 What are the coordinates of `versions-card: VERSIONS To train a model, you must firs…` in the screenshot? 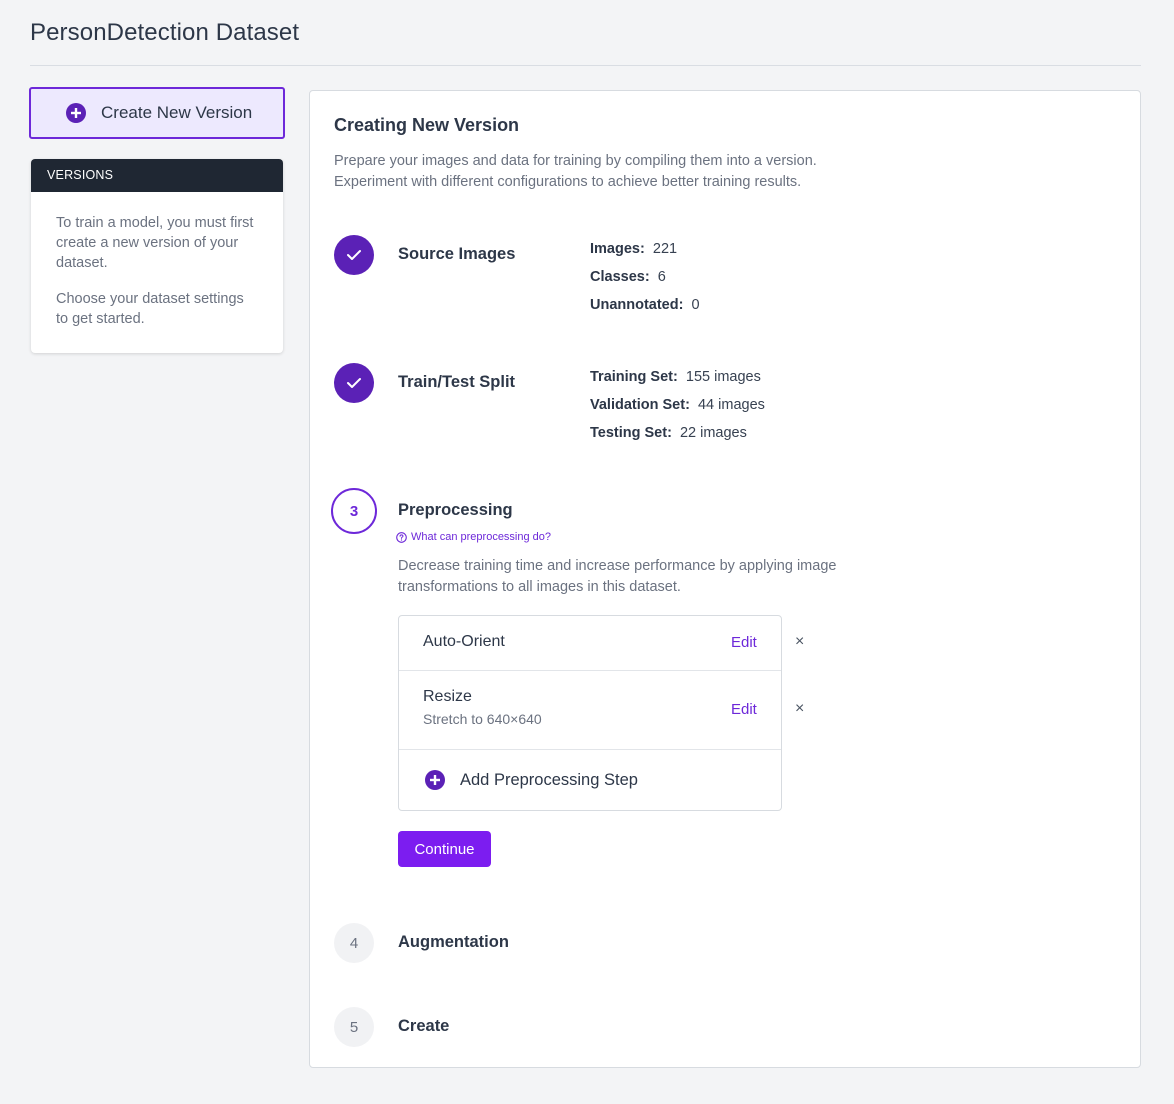 It's located at (157, 256).